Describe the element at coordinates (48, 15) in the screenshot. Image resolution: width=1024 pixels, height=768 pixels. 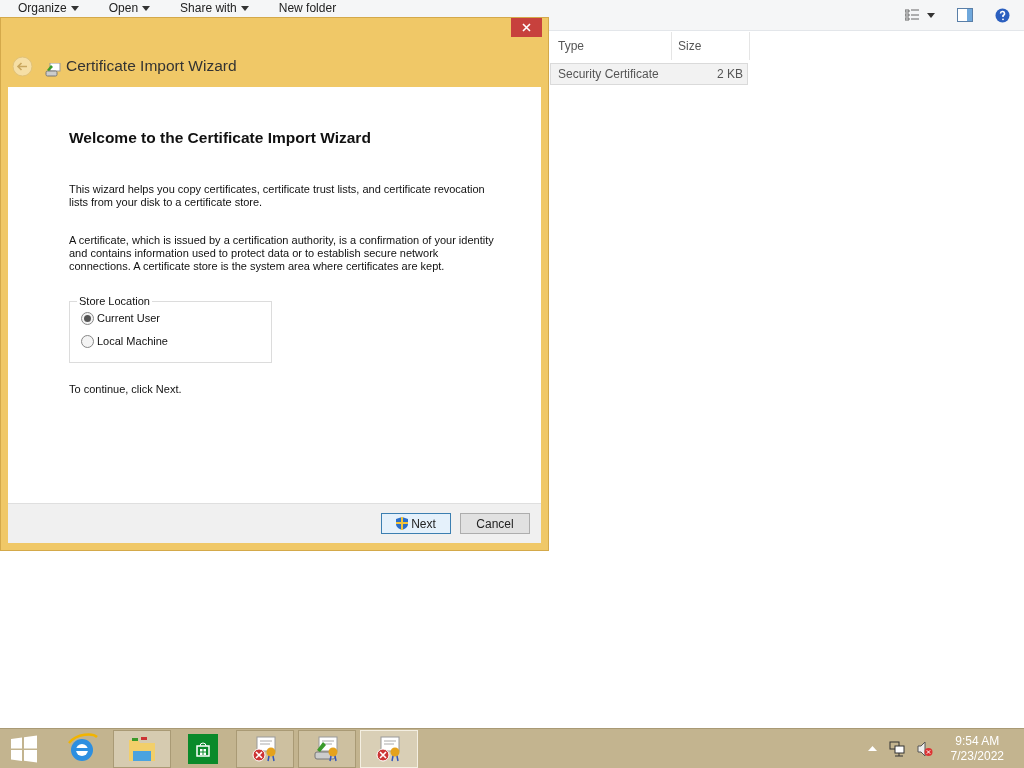
I see `toolbar-button: Organize` at that location.